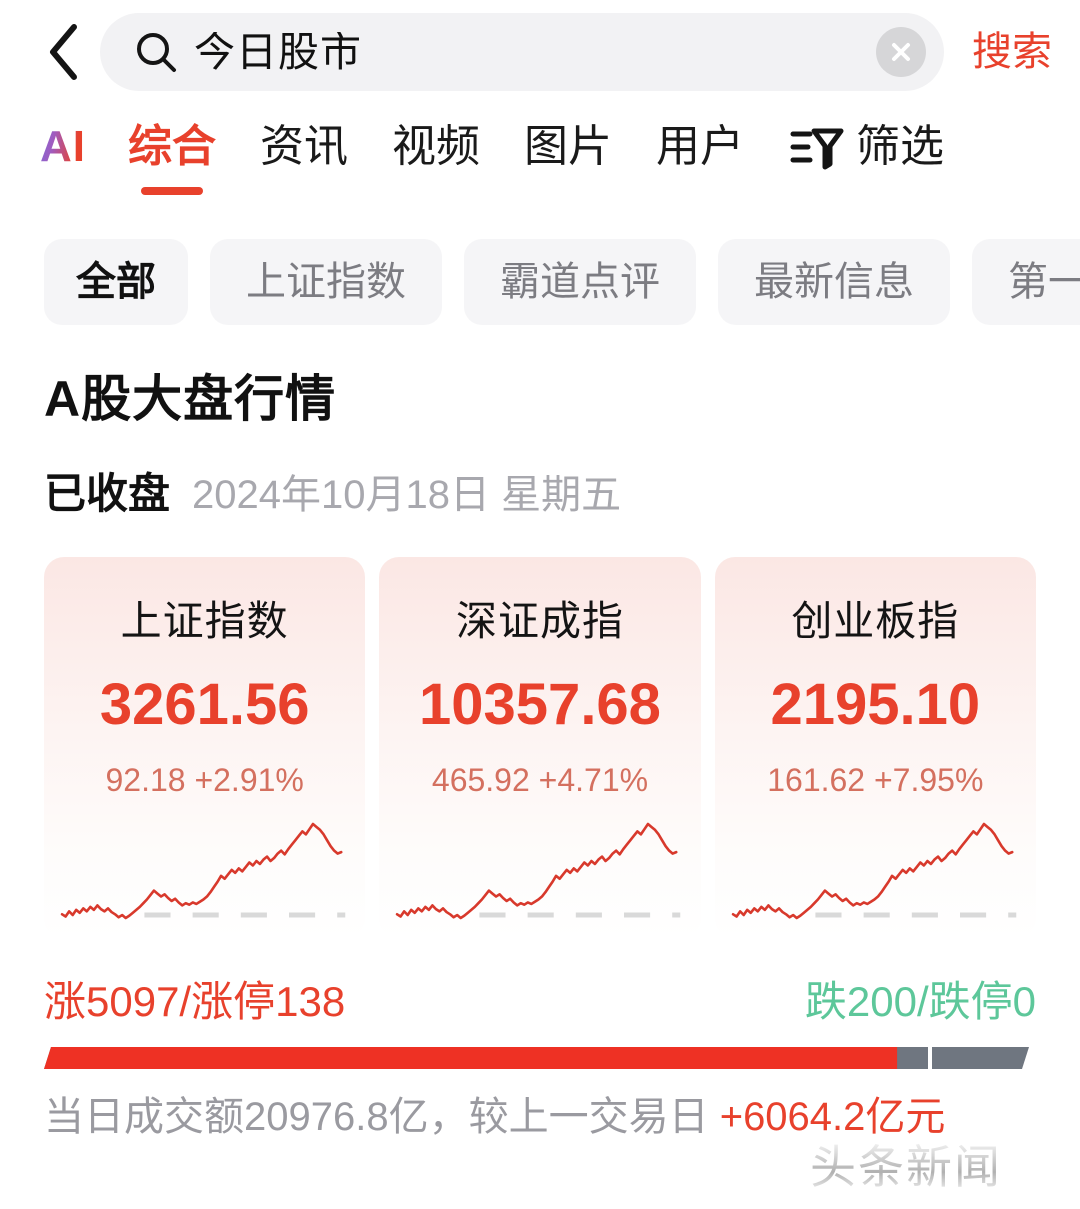  I want to click on tab-zixun: 资讯, so click(304, 147).